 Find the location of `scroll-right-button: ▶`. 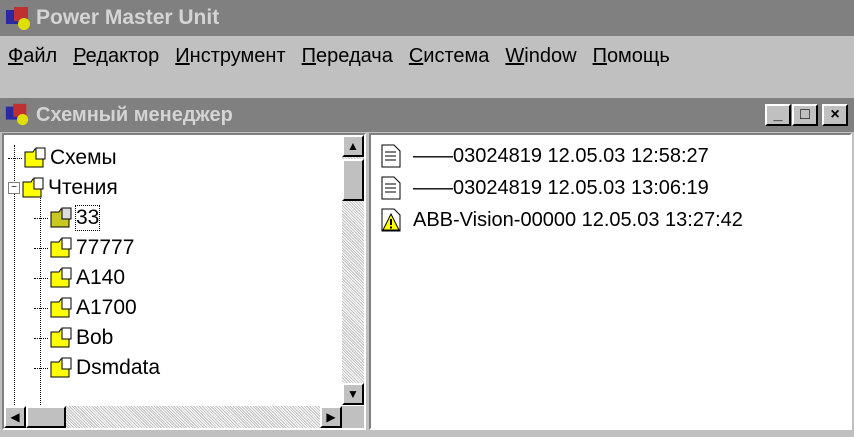

scroll-right-button: ▶ is located at coordinates (331, 417).